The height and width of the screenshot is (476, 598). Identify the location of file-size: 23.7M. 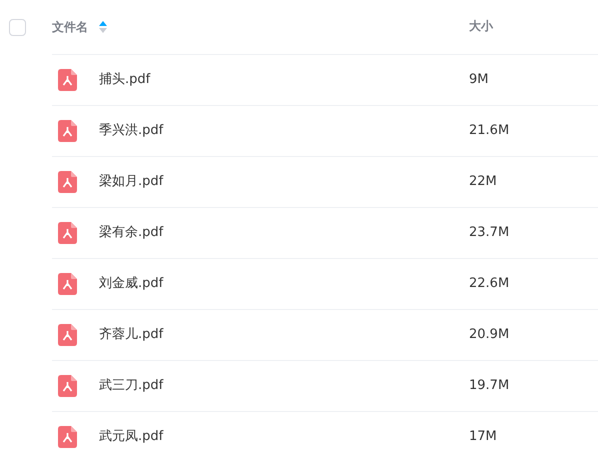
(489, 233).